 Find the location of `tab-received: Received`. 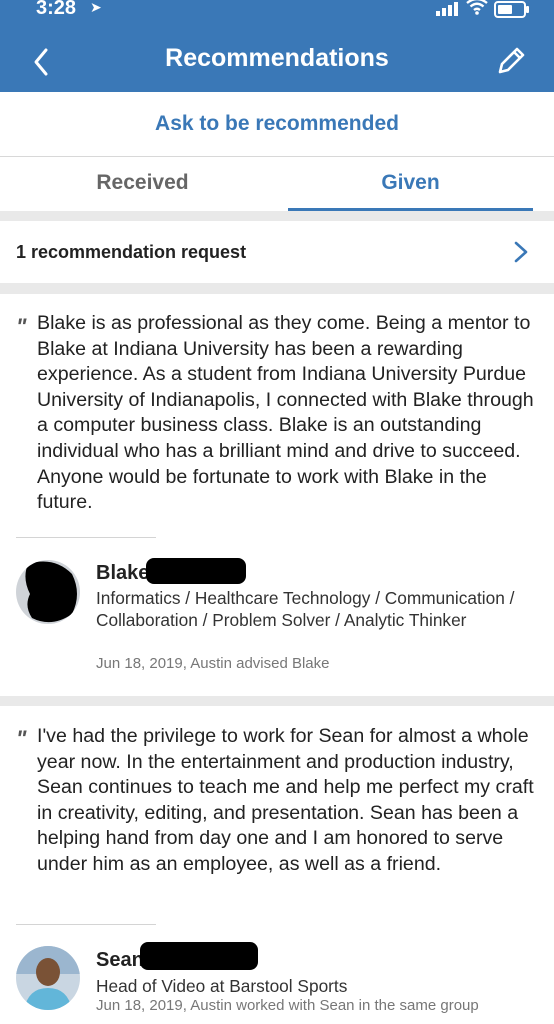

tab-received: Received is located at coordinates (142, 184).